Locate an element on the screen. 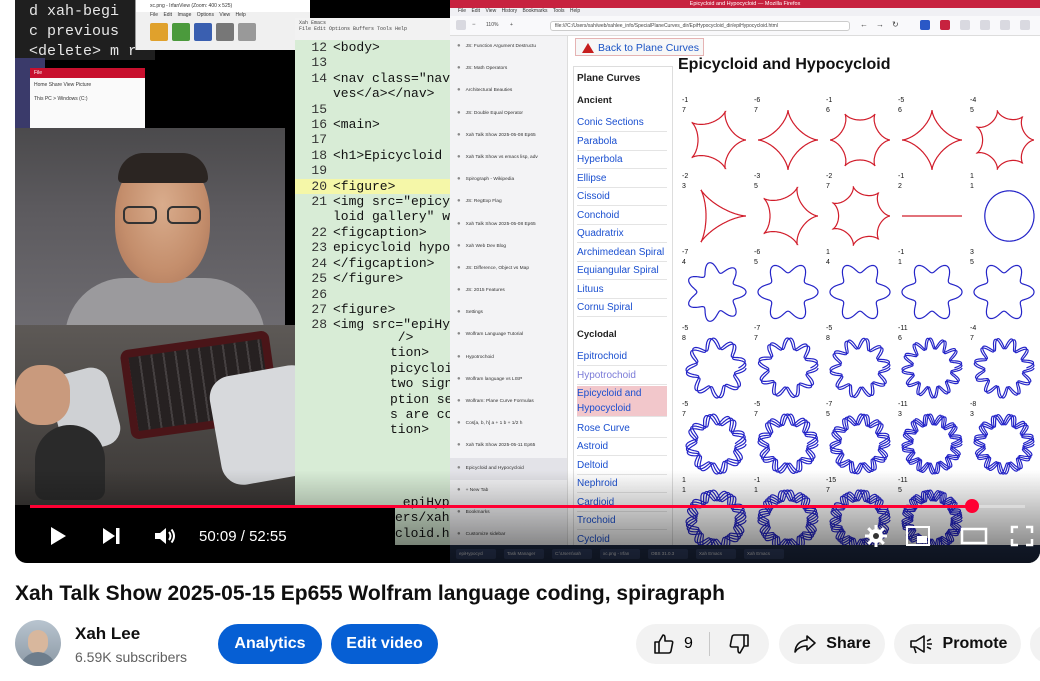  browser-tab: Xah Talk Show 2025-05-08 Ep65 is located at coordinates (508, 225).